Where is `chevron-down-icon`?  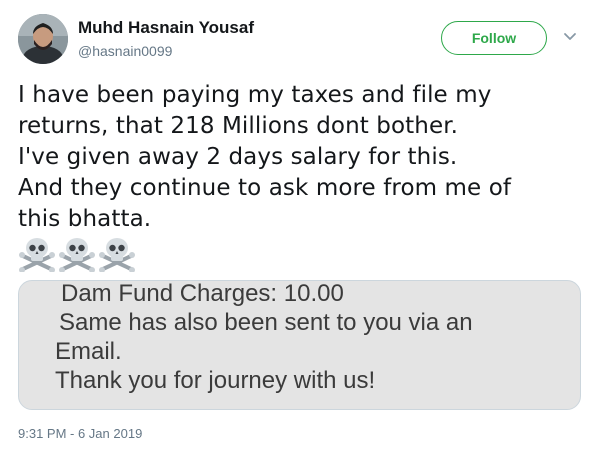
chevron-down-icon is located at coordinates (570, 37).